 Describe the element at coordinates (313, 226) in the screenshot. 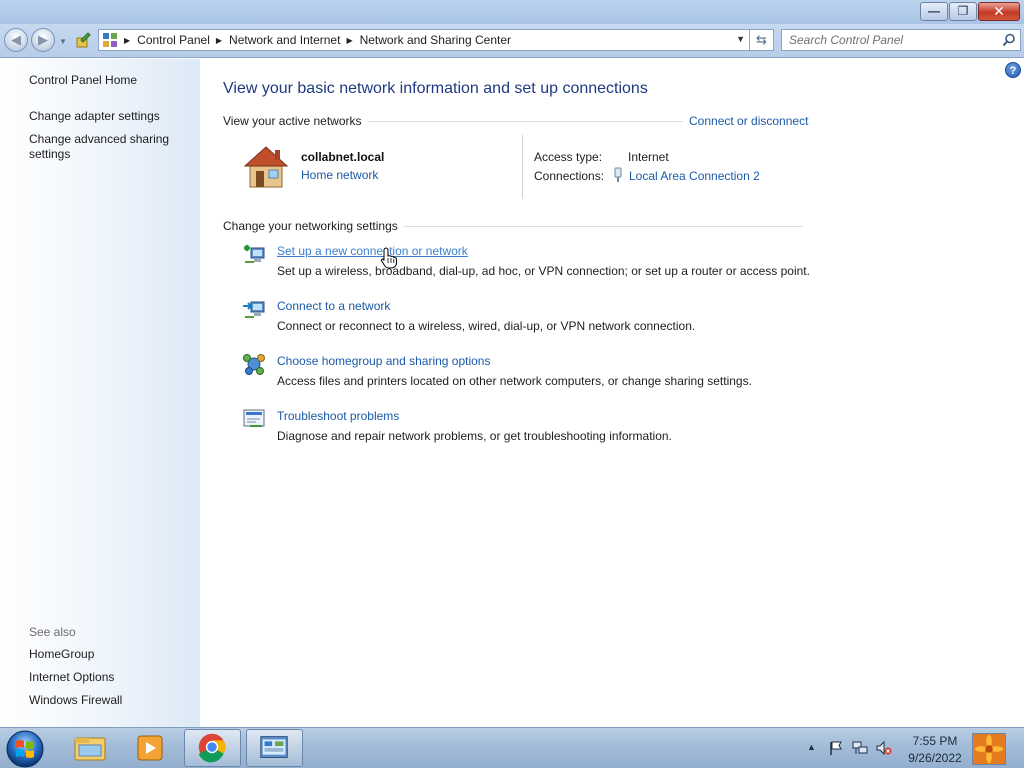

I see `networking-settings-label: Change your networking settings` at that location.